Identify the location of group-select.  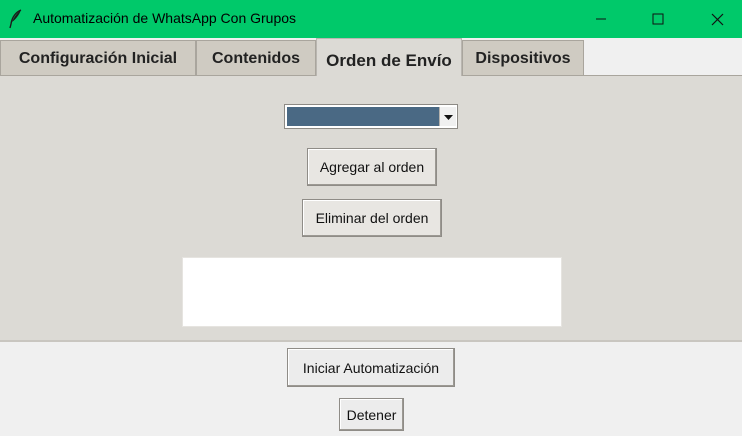
(371, 116).